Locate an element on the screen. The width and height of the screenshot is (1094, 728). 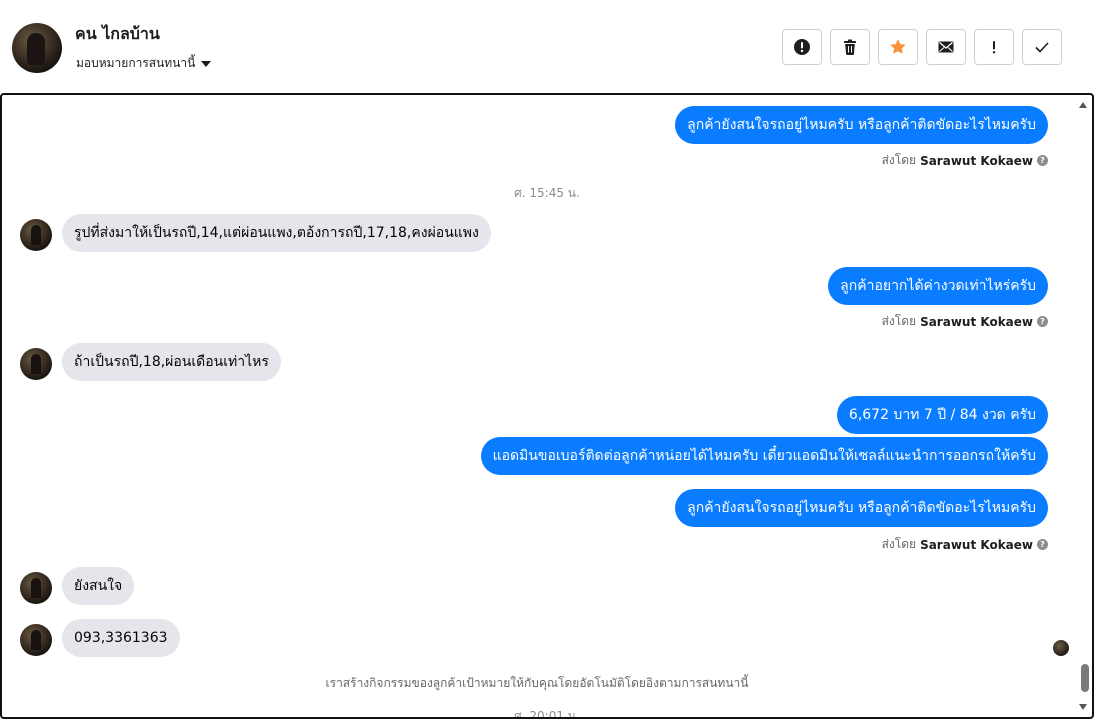
delete-button is located at coordinates (850, 47).